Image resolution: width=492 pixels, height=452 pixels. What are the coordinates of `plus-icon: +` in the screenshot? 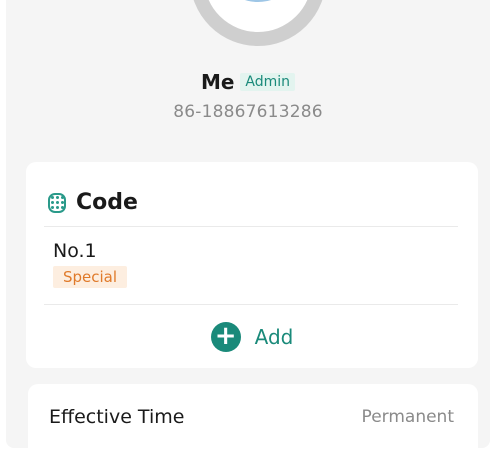 It's located at (225, 337).